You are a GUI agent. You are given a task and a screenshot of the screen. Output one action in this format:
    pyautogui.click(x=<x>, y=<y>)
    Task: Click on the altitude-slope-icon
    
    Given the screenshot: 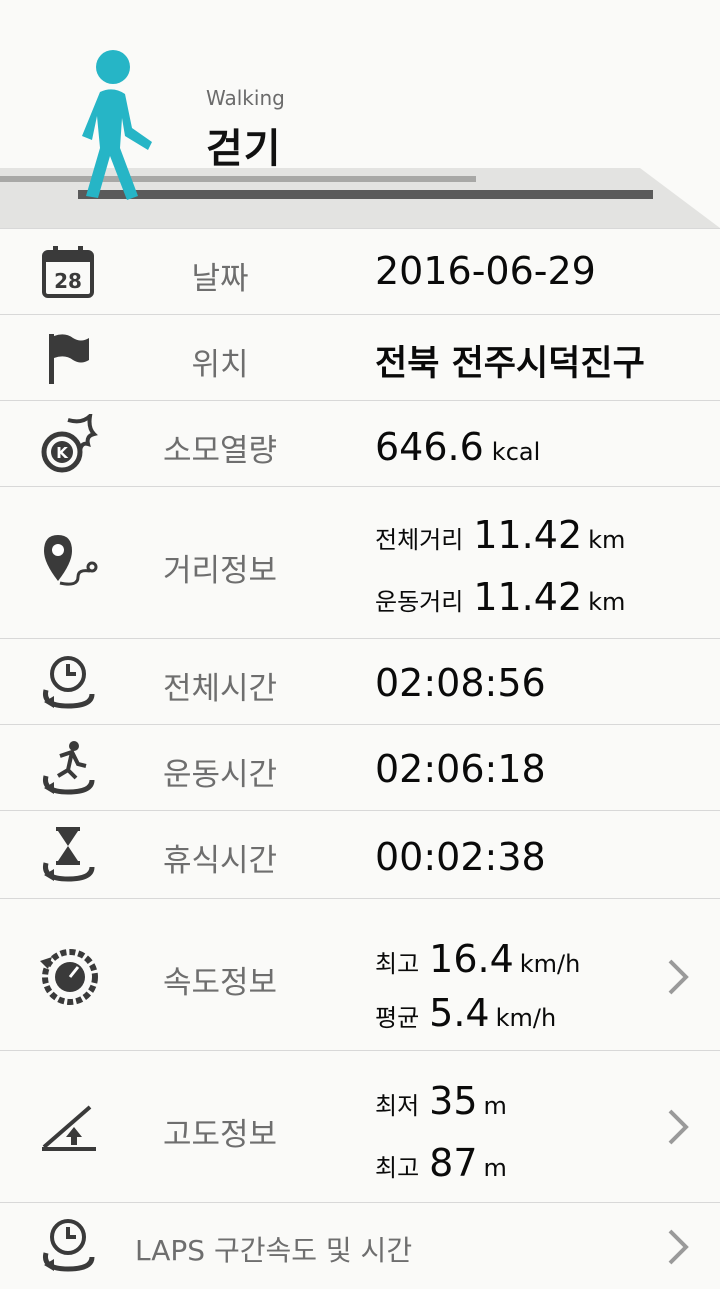 What is the action you would take?
    pyautogui.click(x=68, y=1127)
    